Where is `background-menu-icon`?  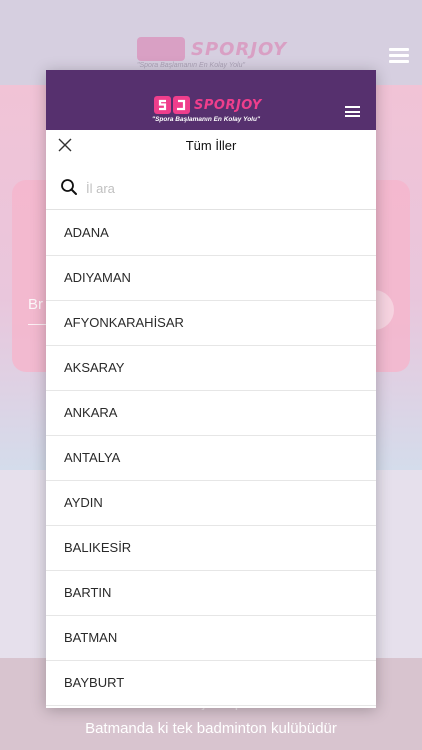
background-menu-icon is located at coordinates (399, 56).